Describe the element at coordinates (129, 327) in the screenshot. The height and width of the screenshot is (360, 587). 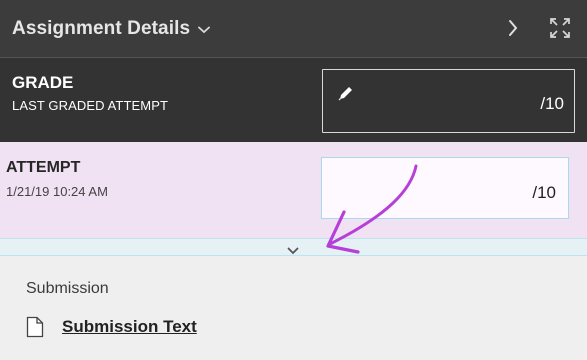
I see `submission-text-link: Submission Text` at that location.